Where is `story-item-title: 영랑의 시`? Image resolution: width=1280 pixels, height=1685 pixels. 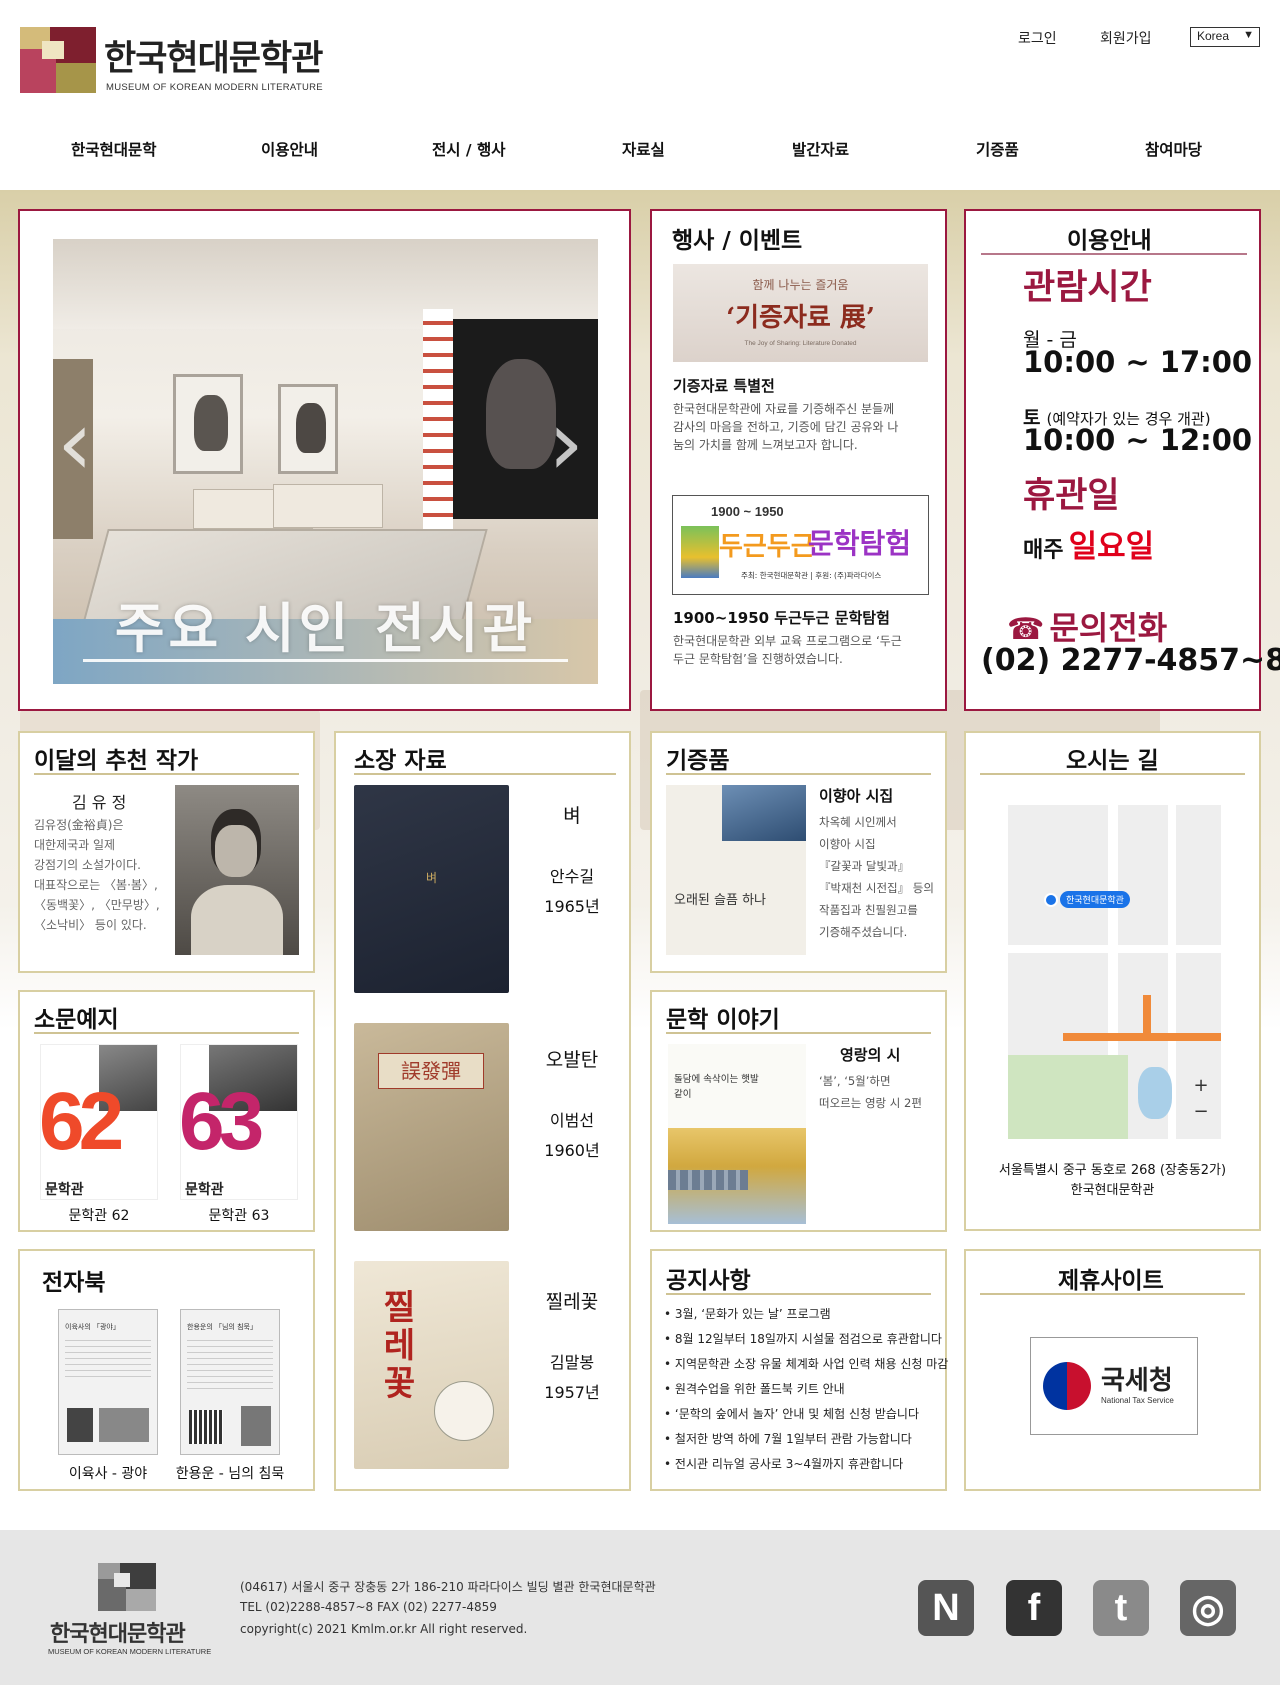
story-item-title: 영랑의 시 is located at coordinates (870, 1054).